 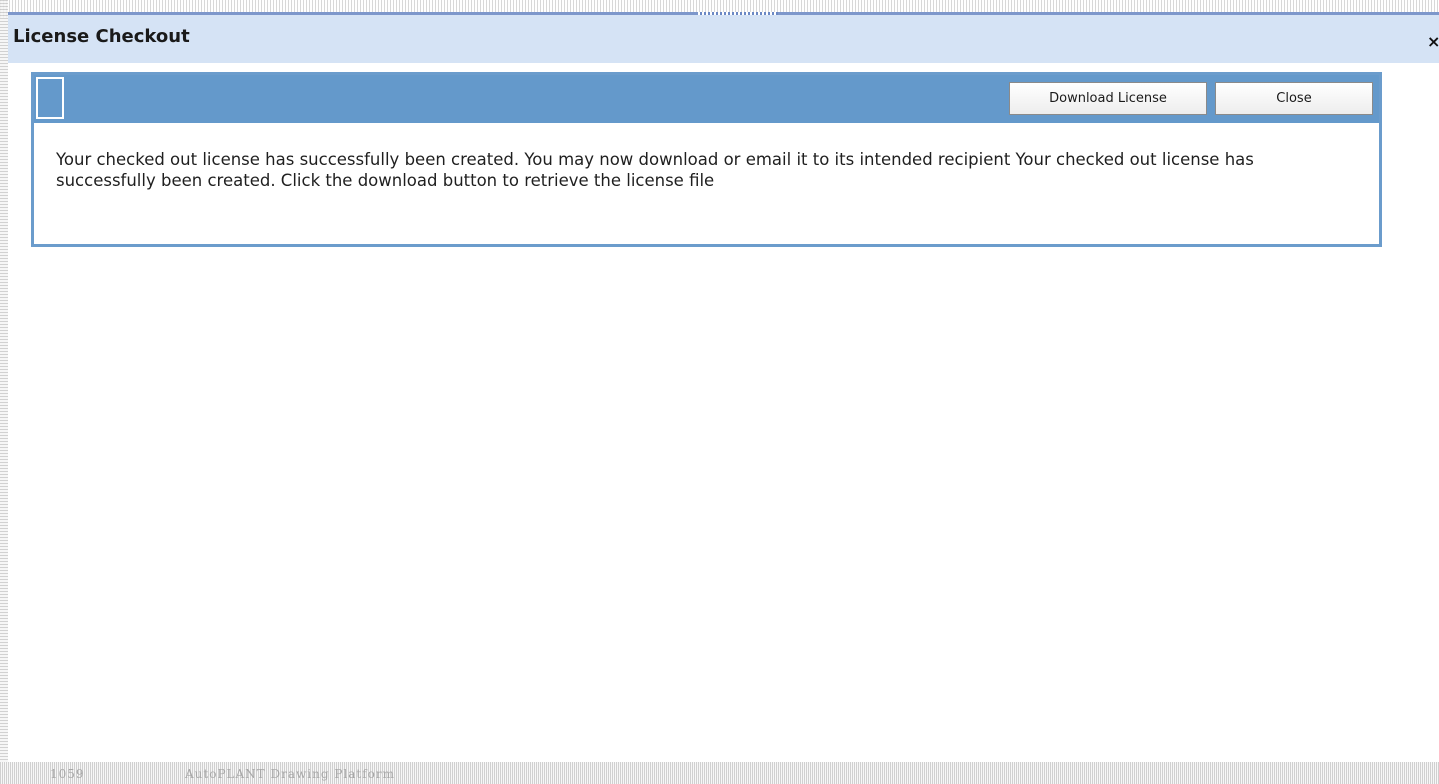 I want to click on panel-tab, so click(x=50, y=98).